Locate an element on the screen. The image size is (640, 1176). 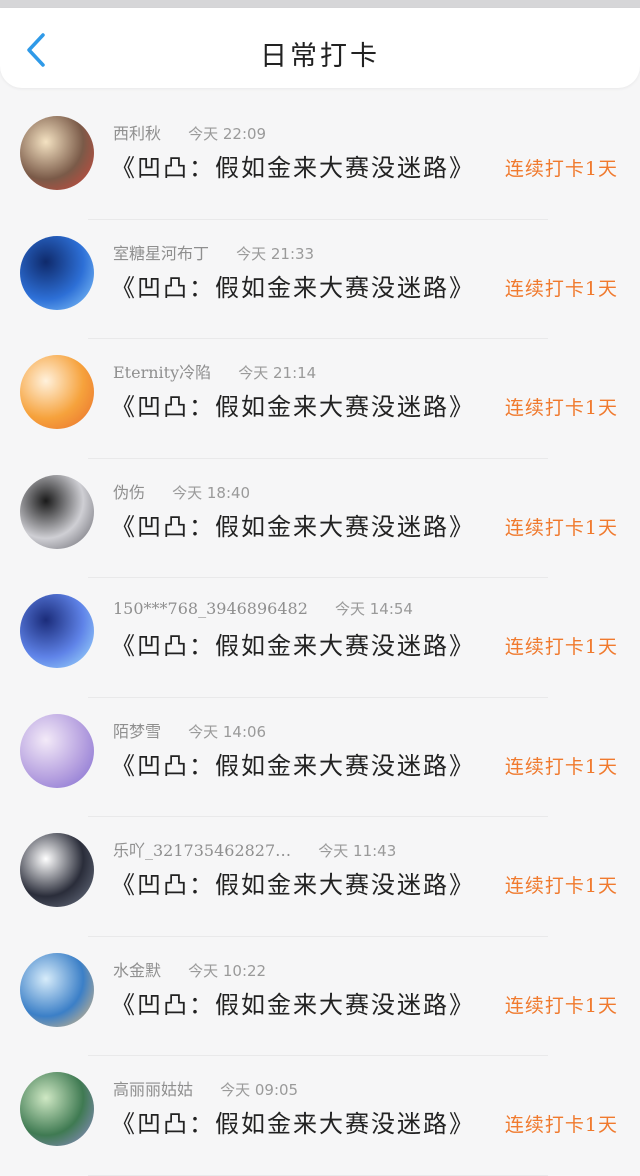
entry-meta: 陌梦雪 今天 14:06 is located at coordinates (189, 730).